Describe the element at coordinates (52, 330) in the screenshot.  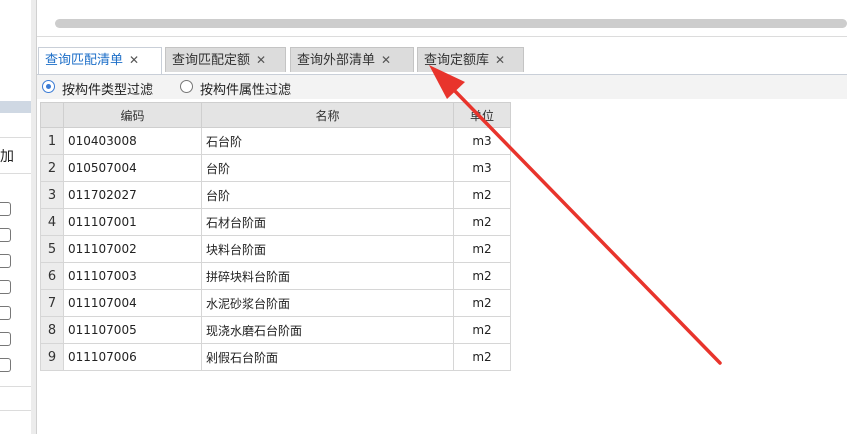
I see `row-index: 8` at that location.